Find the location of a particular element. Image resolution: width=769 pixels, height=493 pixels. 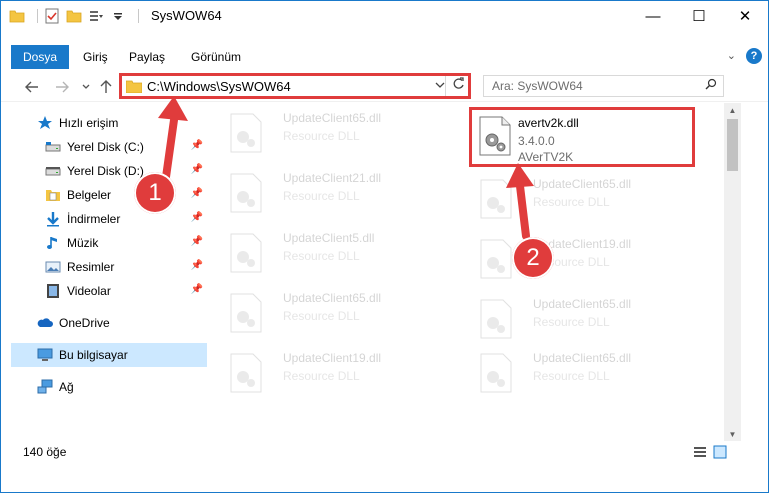

sidebar-item-network: Ağ is located at coordinates (122, 387).